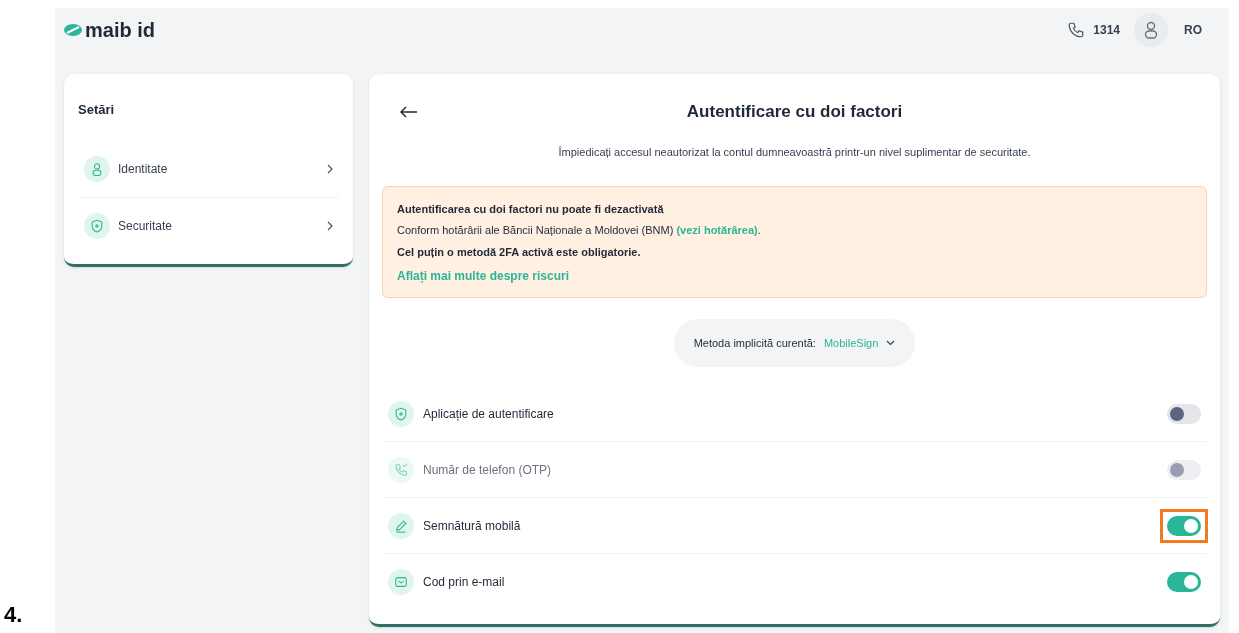 The image size is (1239, 633). I want to click on page-title: Autentificare cu doi factori, so click(794, 112).